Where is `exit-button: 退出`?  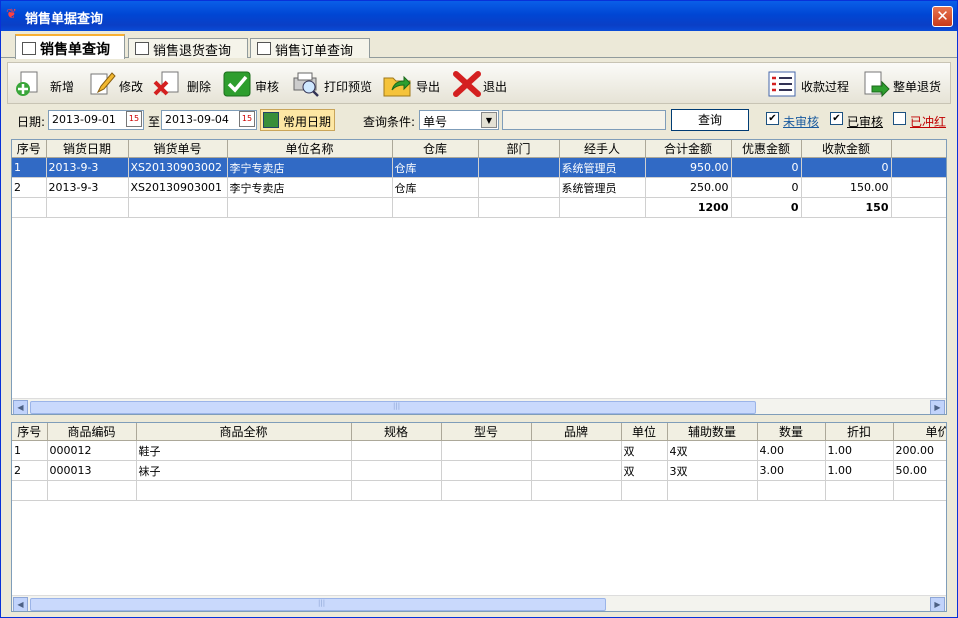
exit-button: 退出 is located at coordinates (482, 84).